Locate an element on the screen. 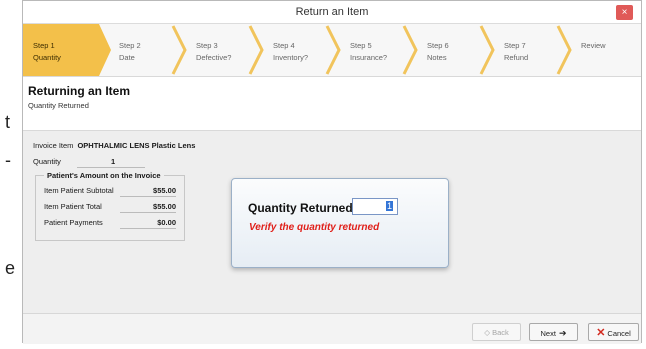  quantity-value: 1 is located at coordinates (113, 161).